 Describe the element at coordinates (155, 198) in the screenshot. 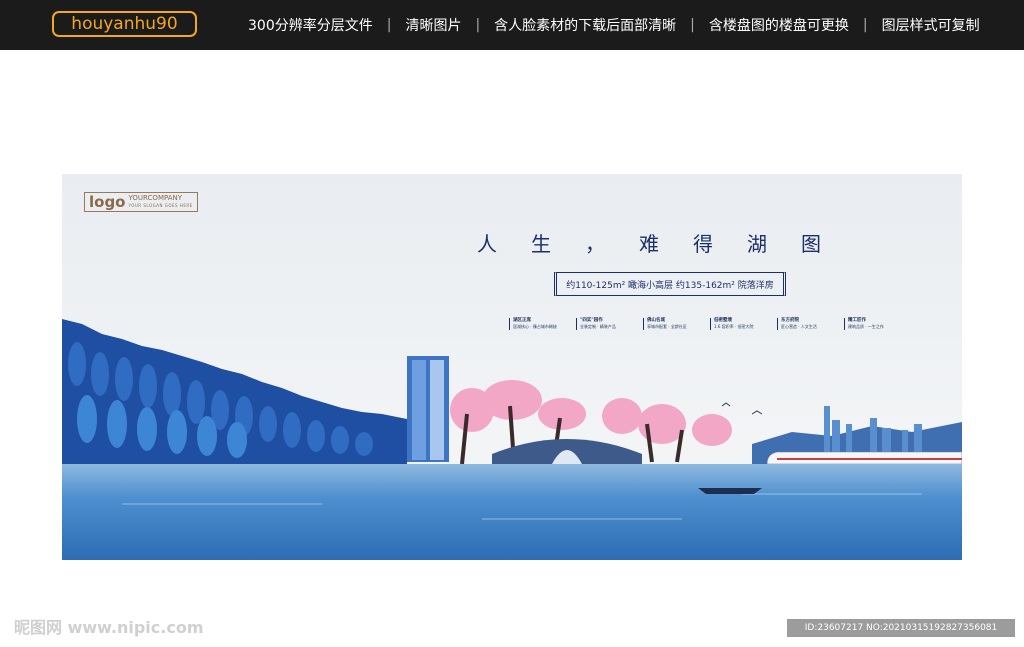

I see `logo-company: YOURCOMPANY` at that location.